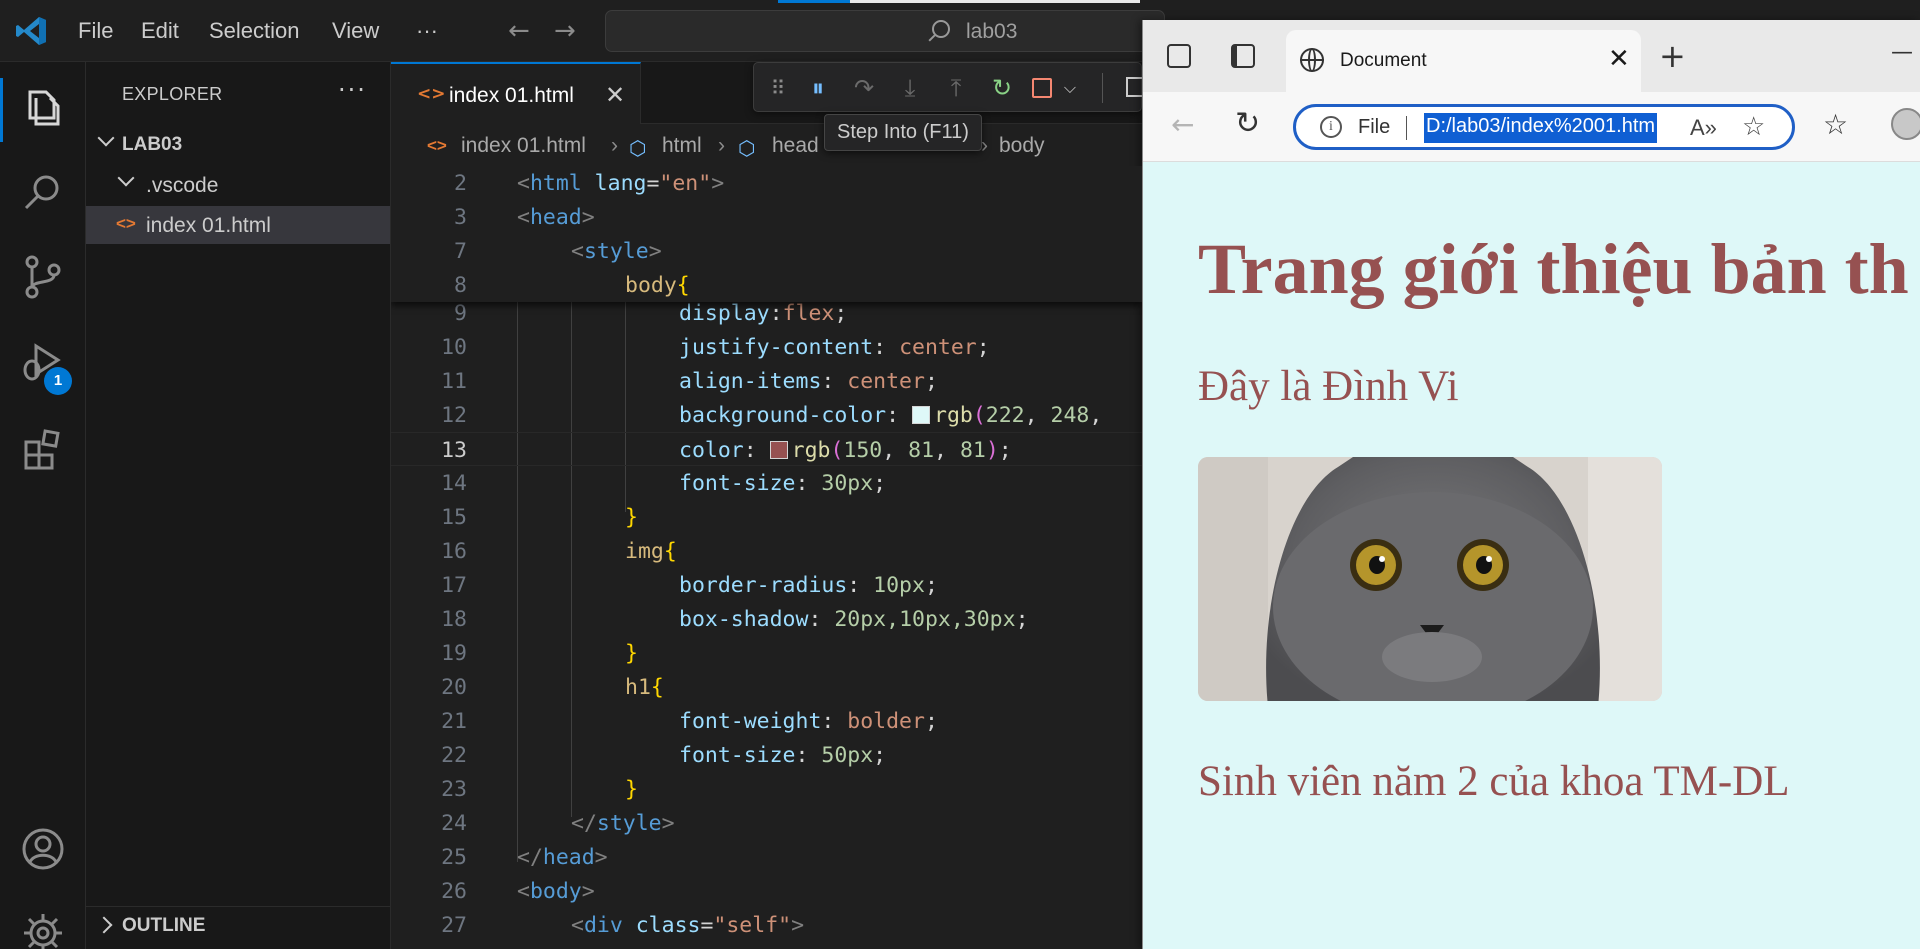 This screenshot has width=1920, height=949. What do you see at coordinates (689, 721) in the screenshot?
I see `code-line: 21 font-weight: bolder;` at bounding box center [689, 721].